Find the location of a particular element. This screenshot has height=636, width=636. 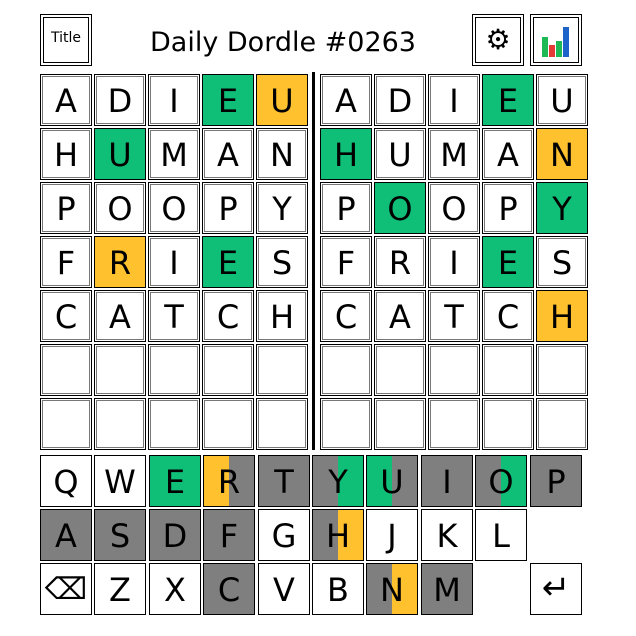

key-label: Y is located at coordinates (338, 482).